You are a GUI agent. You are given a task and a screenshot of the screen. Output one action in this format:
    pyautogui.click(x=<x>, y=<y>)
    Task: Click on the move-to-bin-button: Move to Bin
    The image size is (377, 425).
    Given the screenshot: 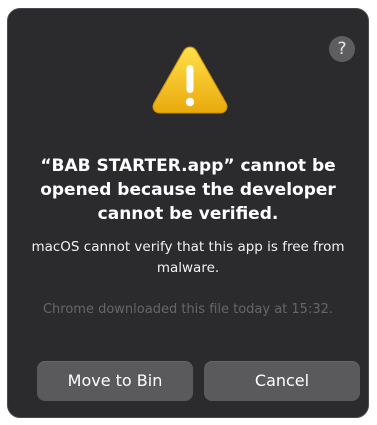 What is the action you would take?
    pyautogui.click(x=115, y=381)
    